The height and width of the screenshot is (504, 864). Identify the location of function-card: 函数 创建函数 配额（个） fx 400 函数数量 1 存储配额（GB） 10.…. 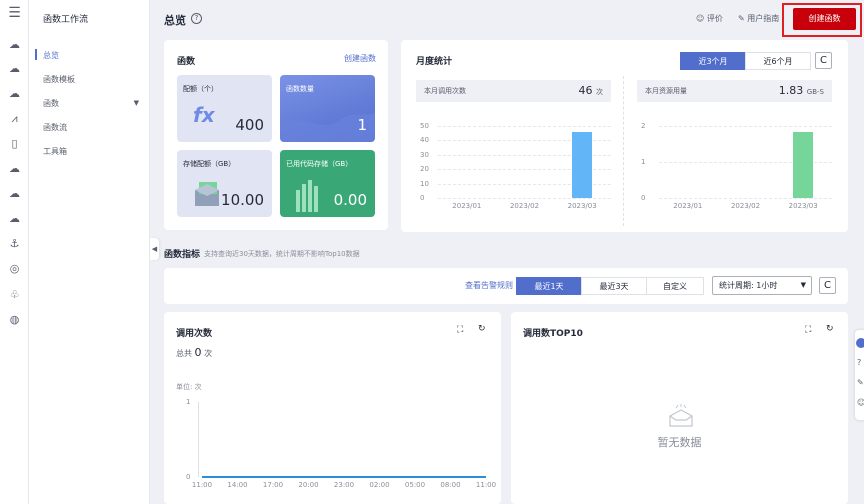
(276, 135).